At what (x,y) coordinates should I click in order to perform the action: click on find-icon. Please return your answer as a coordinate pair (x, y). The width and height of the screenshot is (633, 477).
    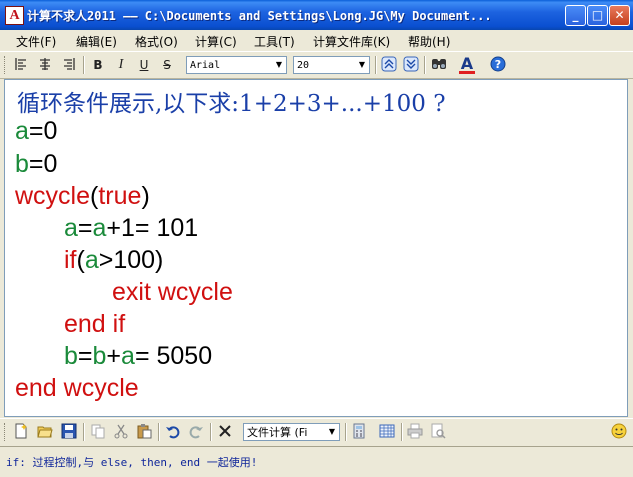
    Looking at the image, I should click on (439, 65).